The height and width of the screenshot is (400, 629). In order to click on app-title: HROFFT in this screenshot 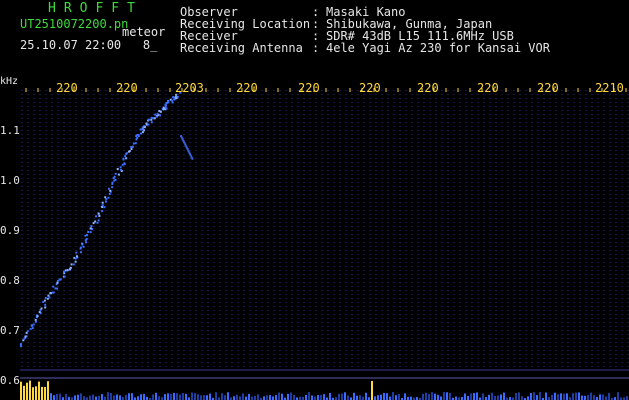, I will do `click(95, 8)`.